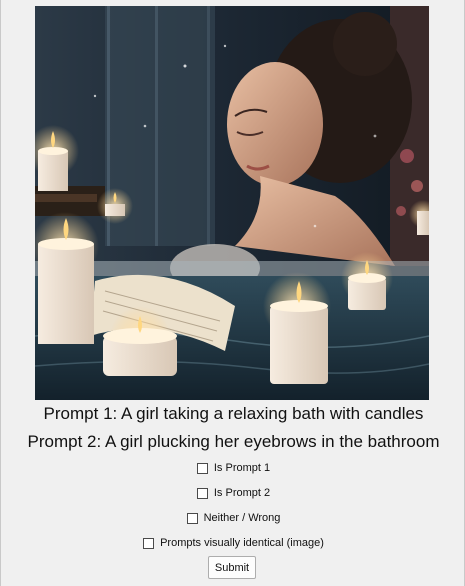 The width and height of the screenshot is (465, 586). What do you see at coordinates (232, 567) in the screenshot?
I see `submit-button: Submit` at bounding box center [232, 567].